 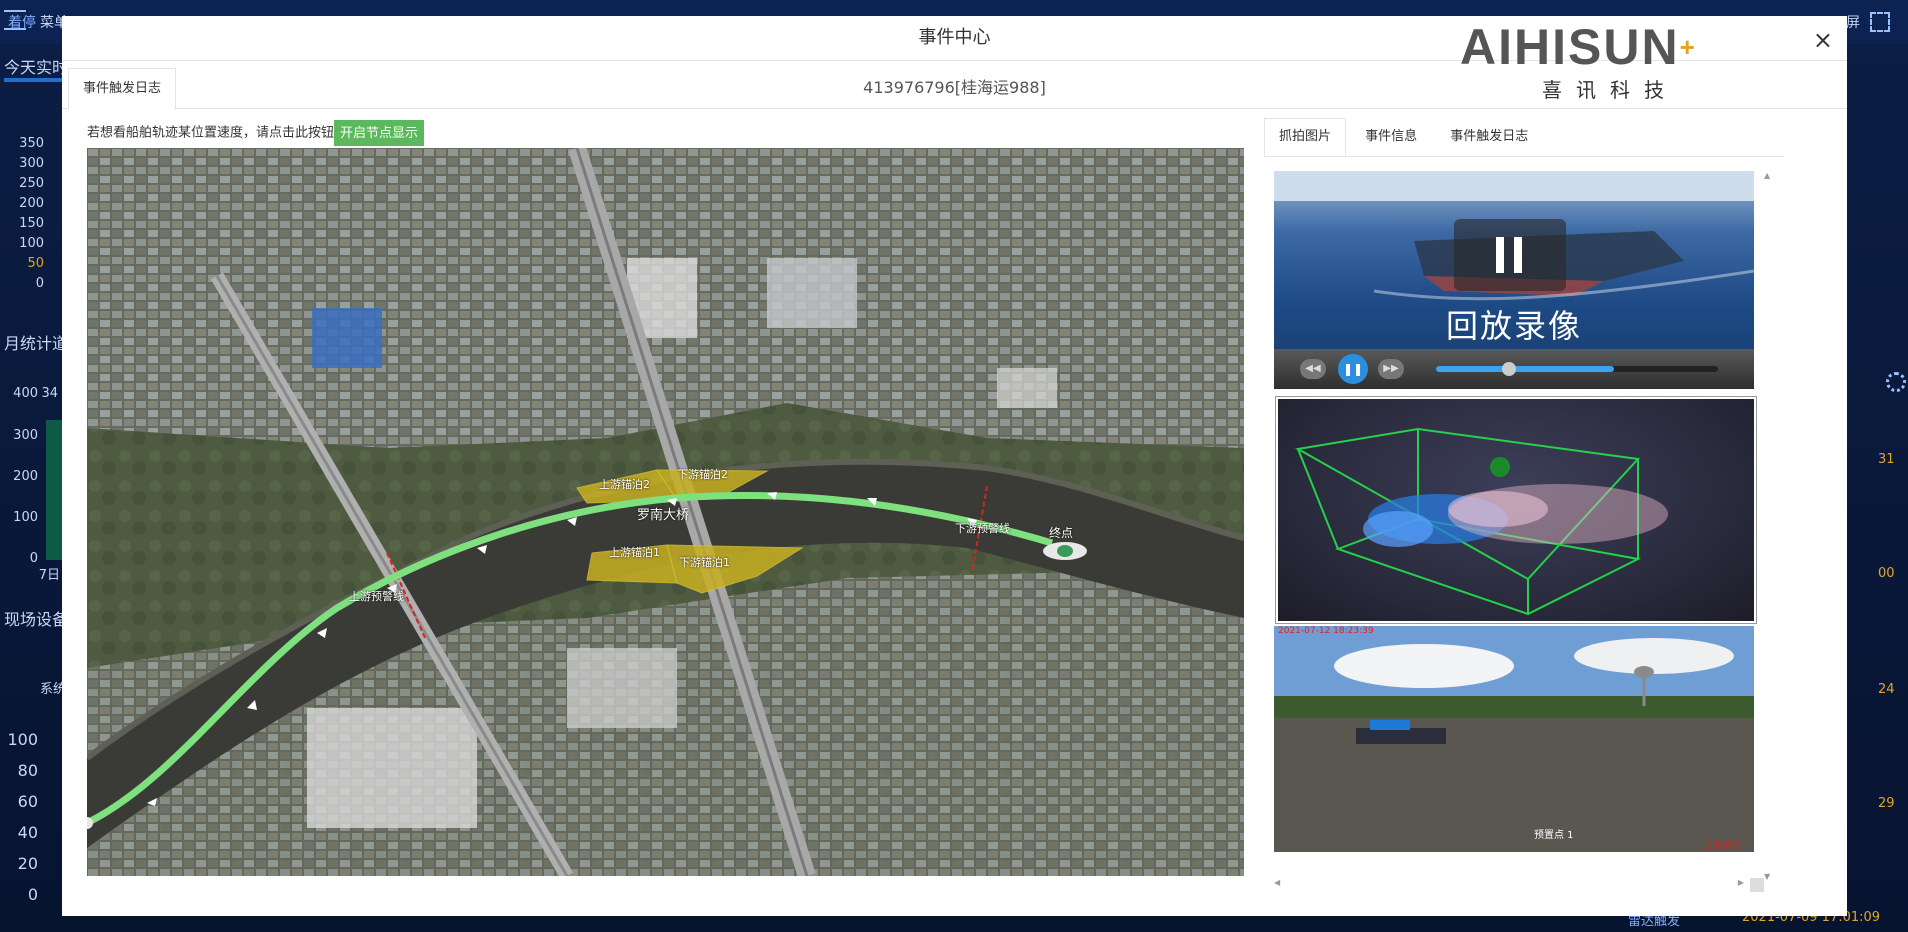 I want to click on progress-track, so click(x=1577, y=369).